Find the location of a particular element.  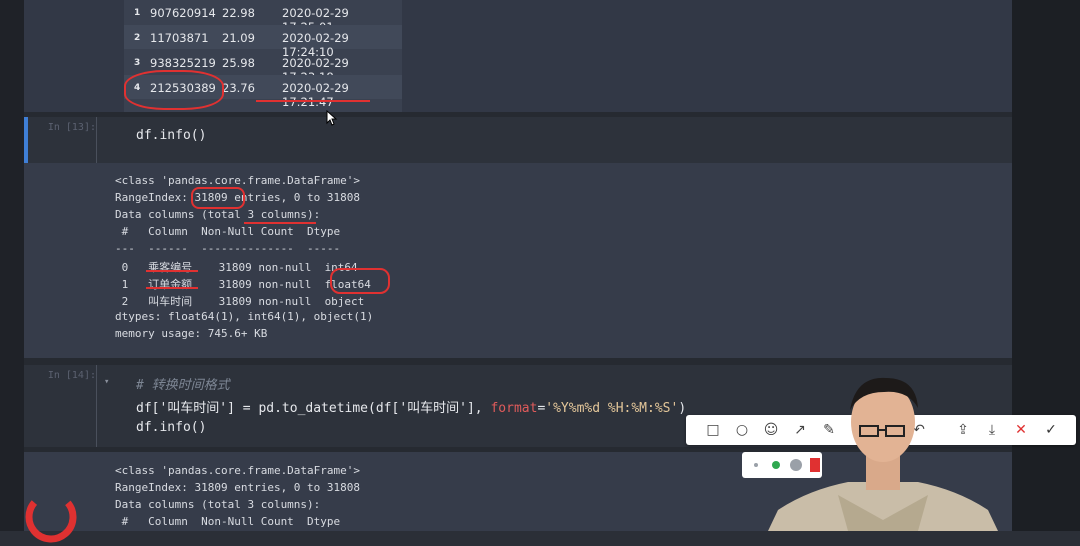

annotation-circle-row4 is located at coordinates (174, 90).